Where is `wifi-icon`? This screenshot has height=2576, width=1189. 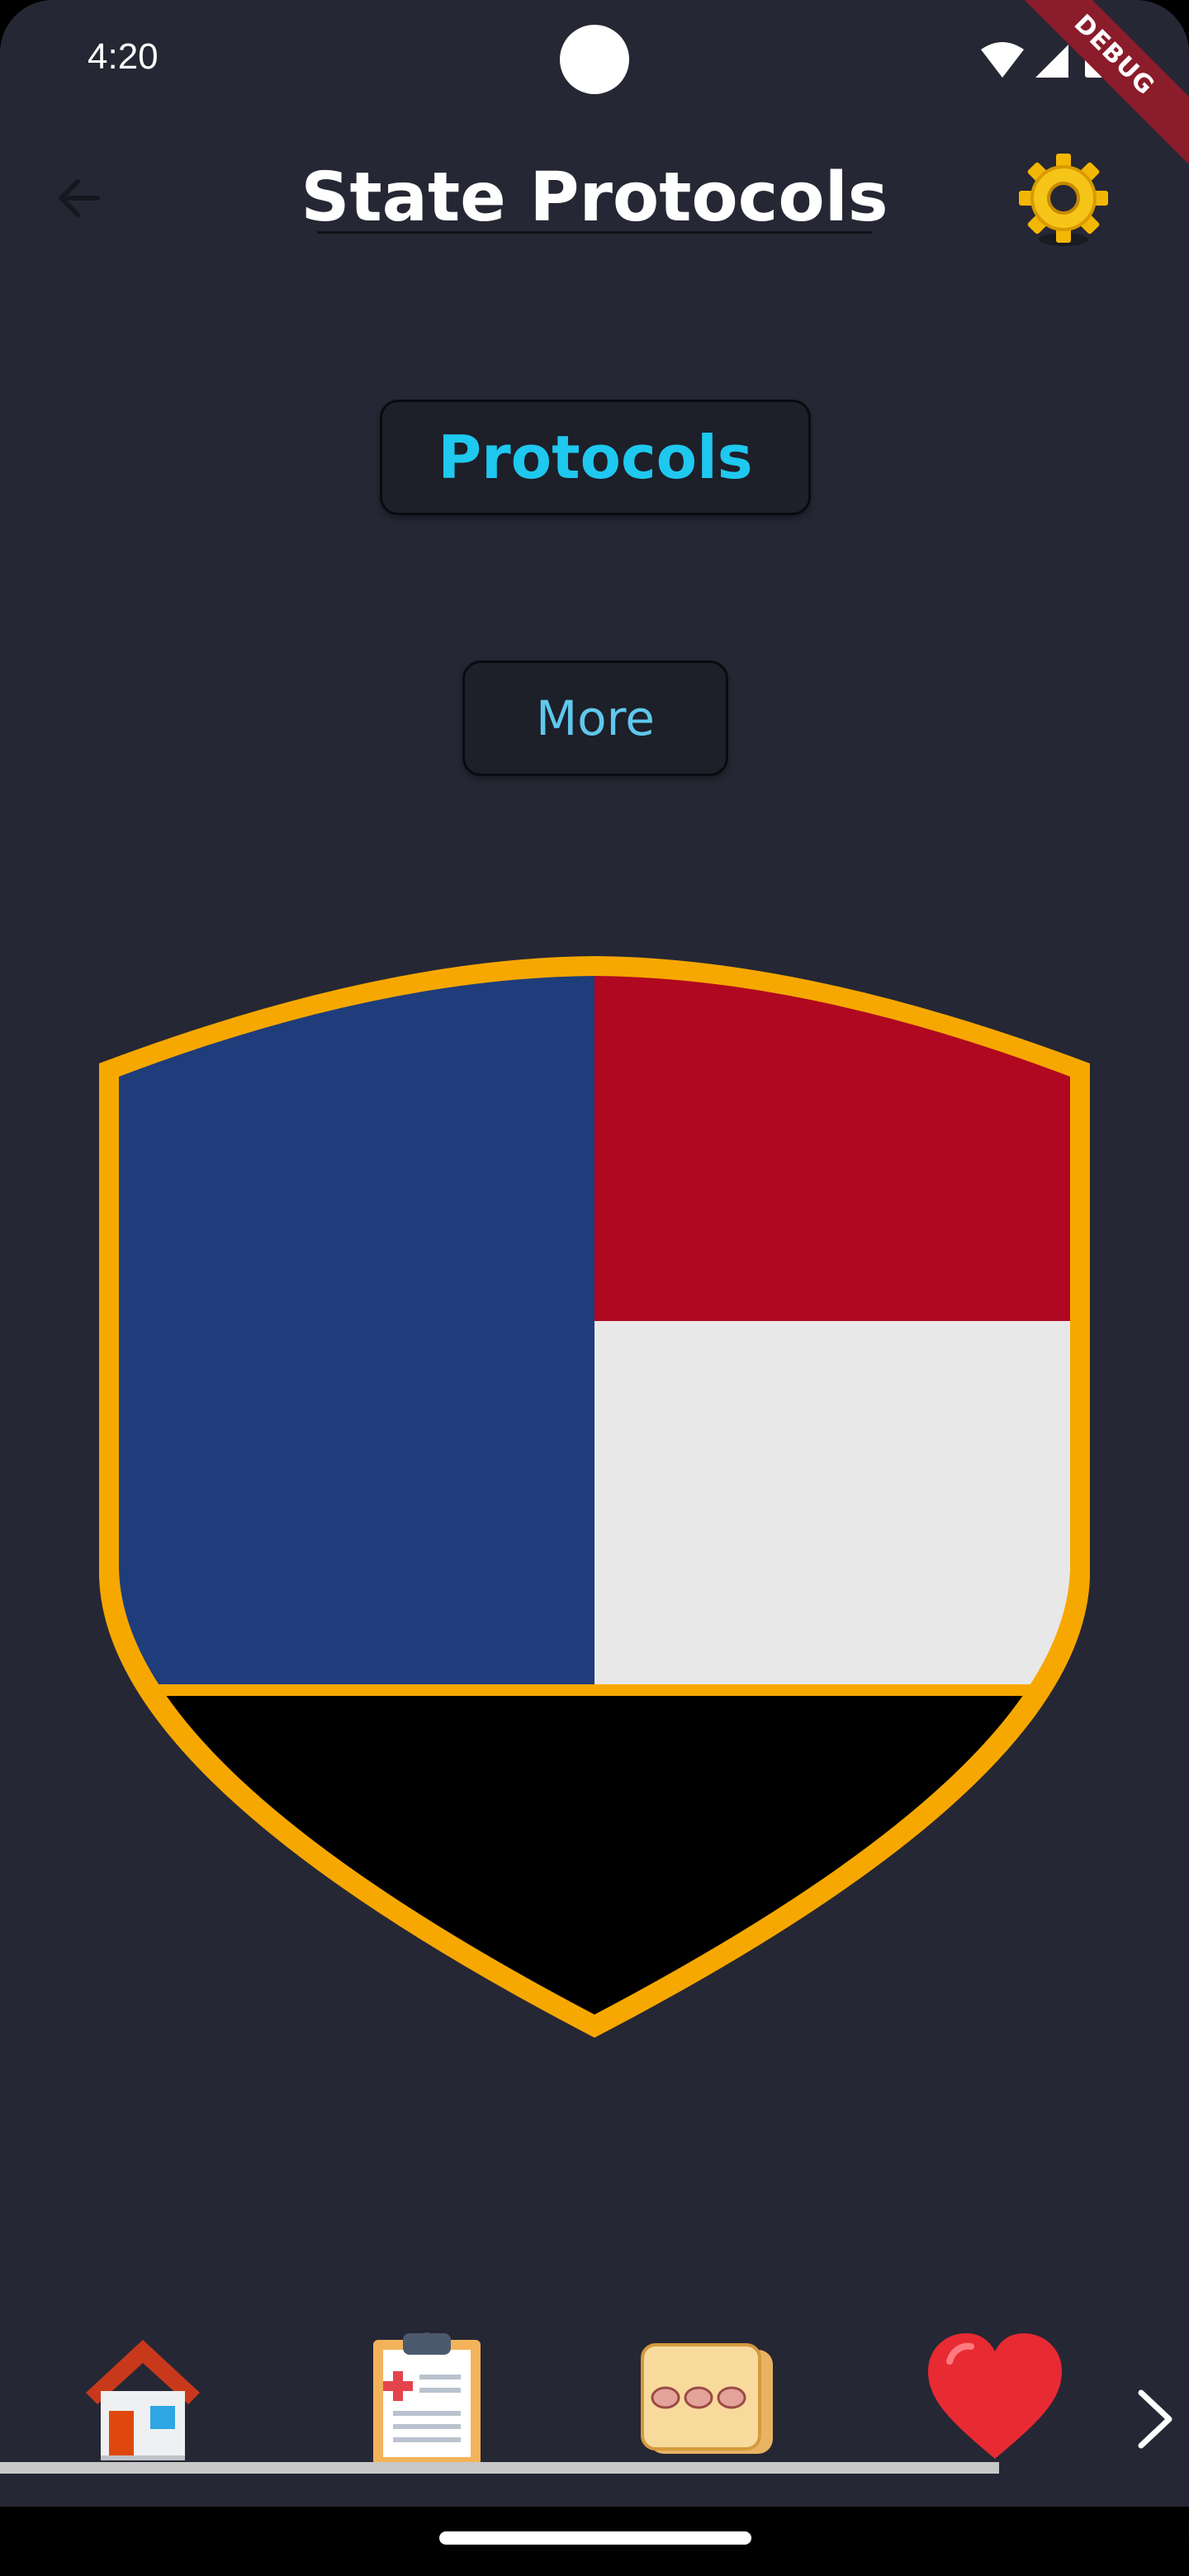 wifi-icon is located at coordinates (1002, 60).